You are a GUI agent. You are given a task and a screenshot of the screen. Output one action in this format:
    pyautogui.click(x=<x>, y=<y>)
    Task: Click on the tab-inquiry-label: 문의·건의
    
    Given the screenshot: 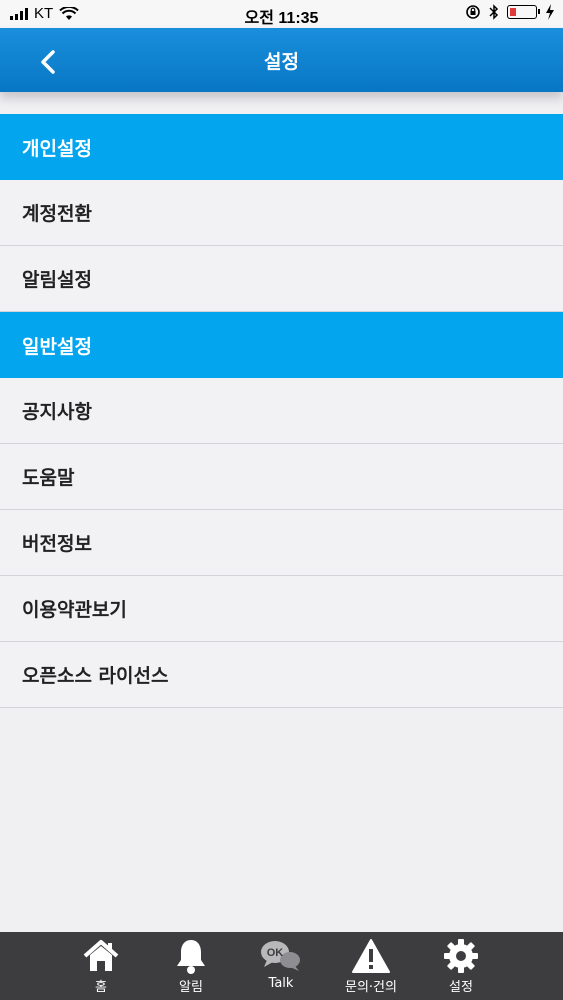 What is the action you would take?
    pyautogui.click(x=371, y=987)
    